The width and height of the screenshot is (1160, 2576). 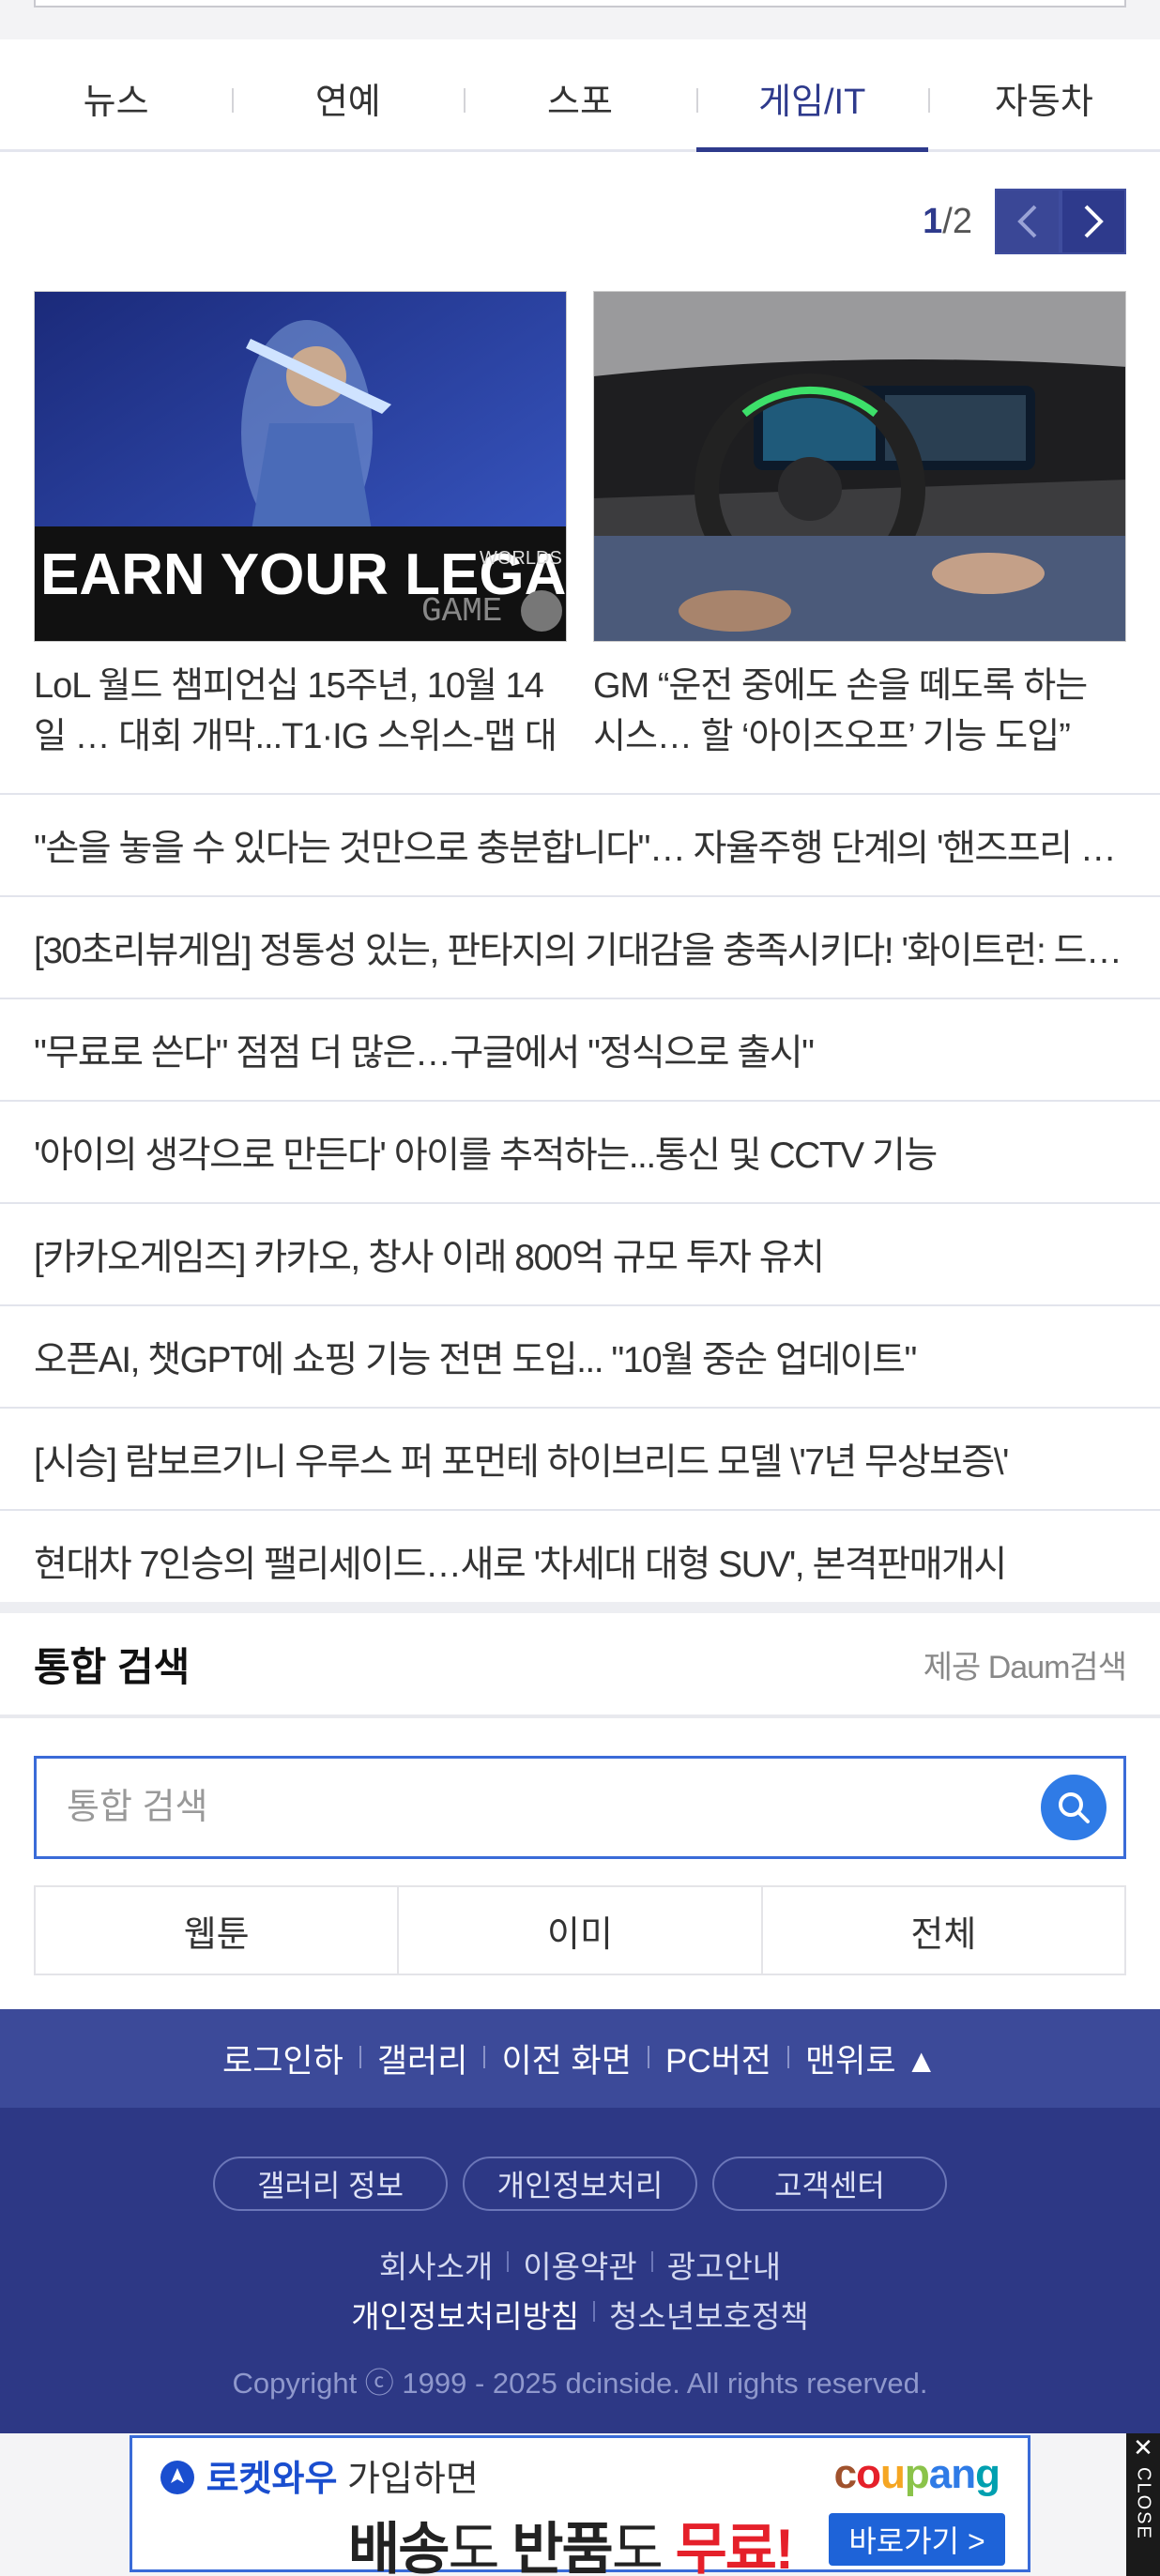 I want to click on news-item-title: "무료로 쓴다" 점점 더 많은…구글에서 "정식으로 출시", so click(x=580, y=1050).